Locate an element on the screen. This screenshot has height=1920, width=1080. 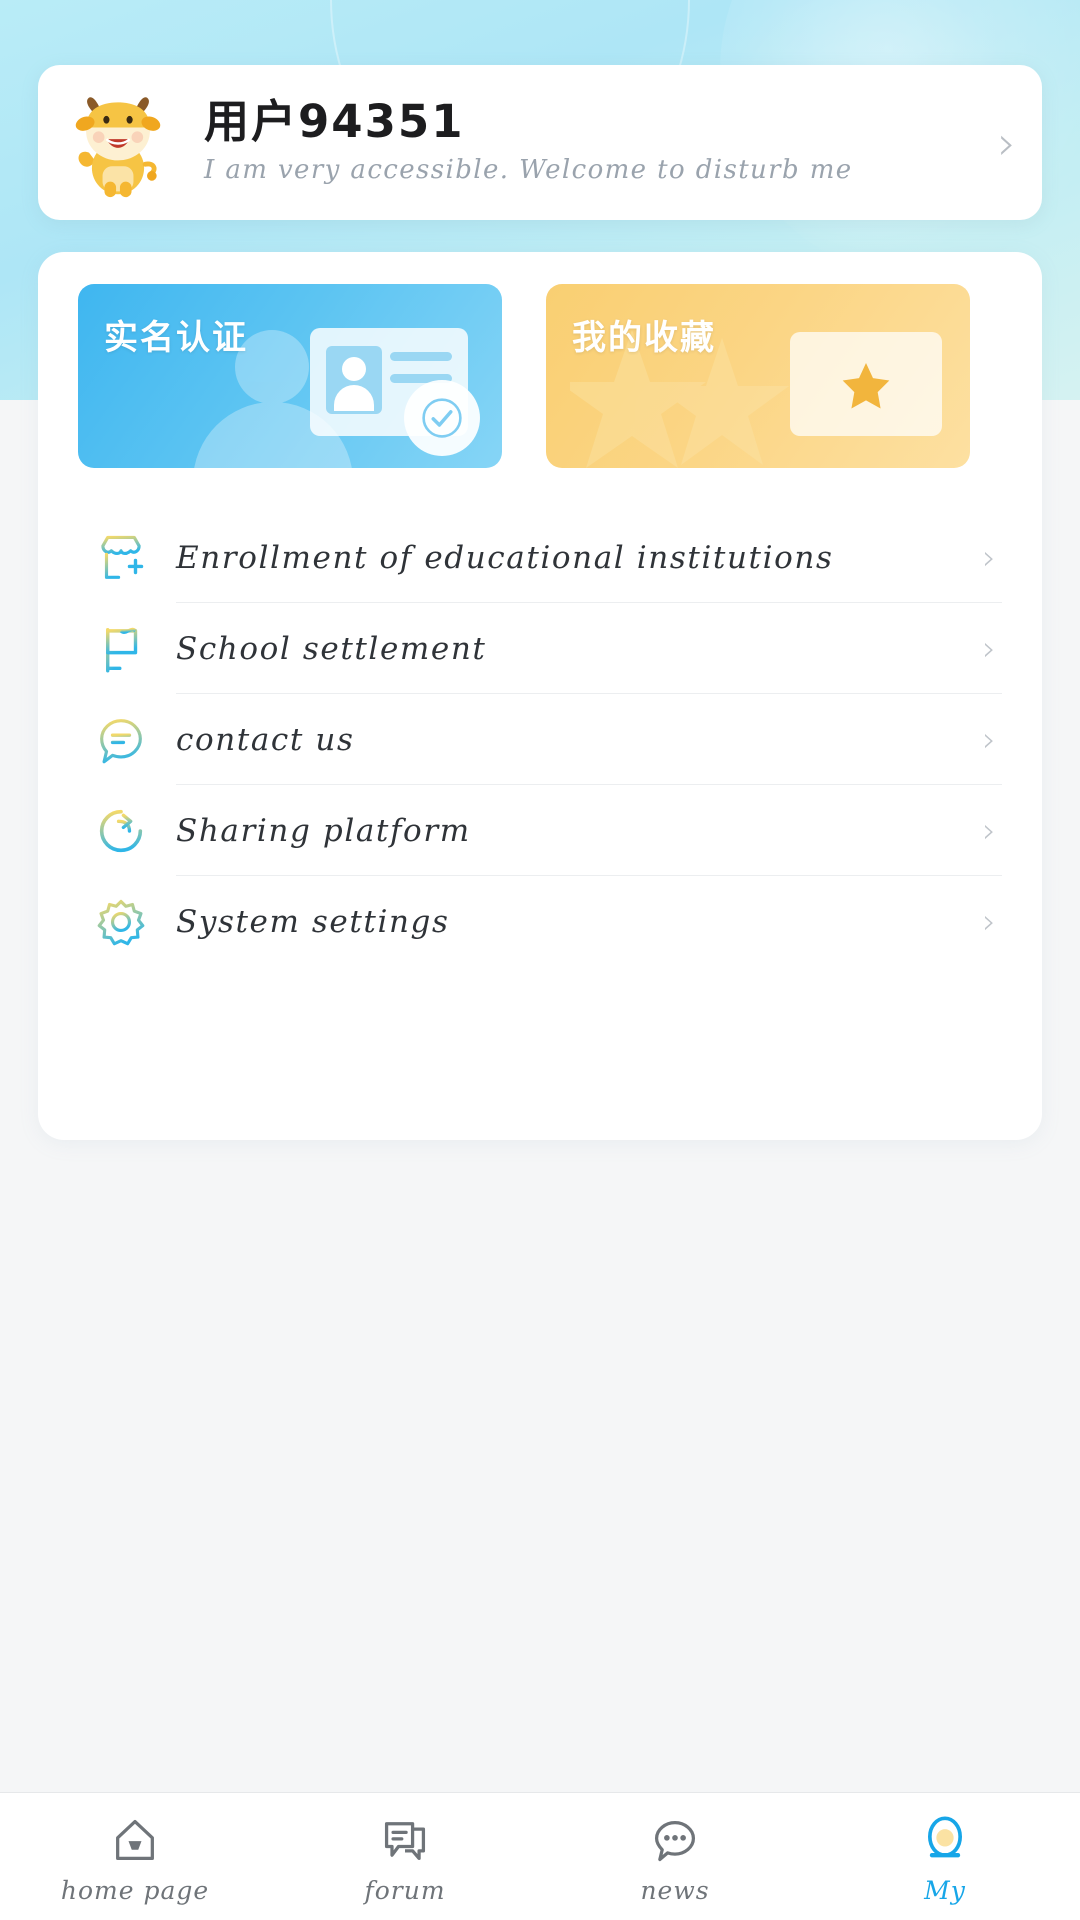
tab-my: My is located at coordinates (945, 1856).